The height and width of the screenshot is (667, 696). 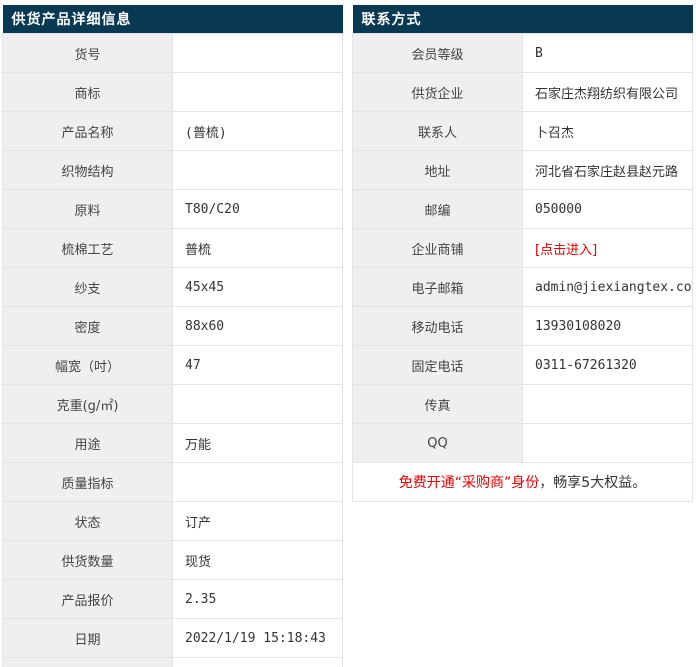 What do you see at coordinates (437, 170) in the screenshot?
I see `field-label: 地址` at bounding box center [437, 170].